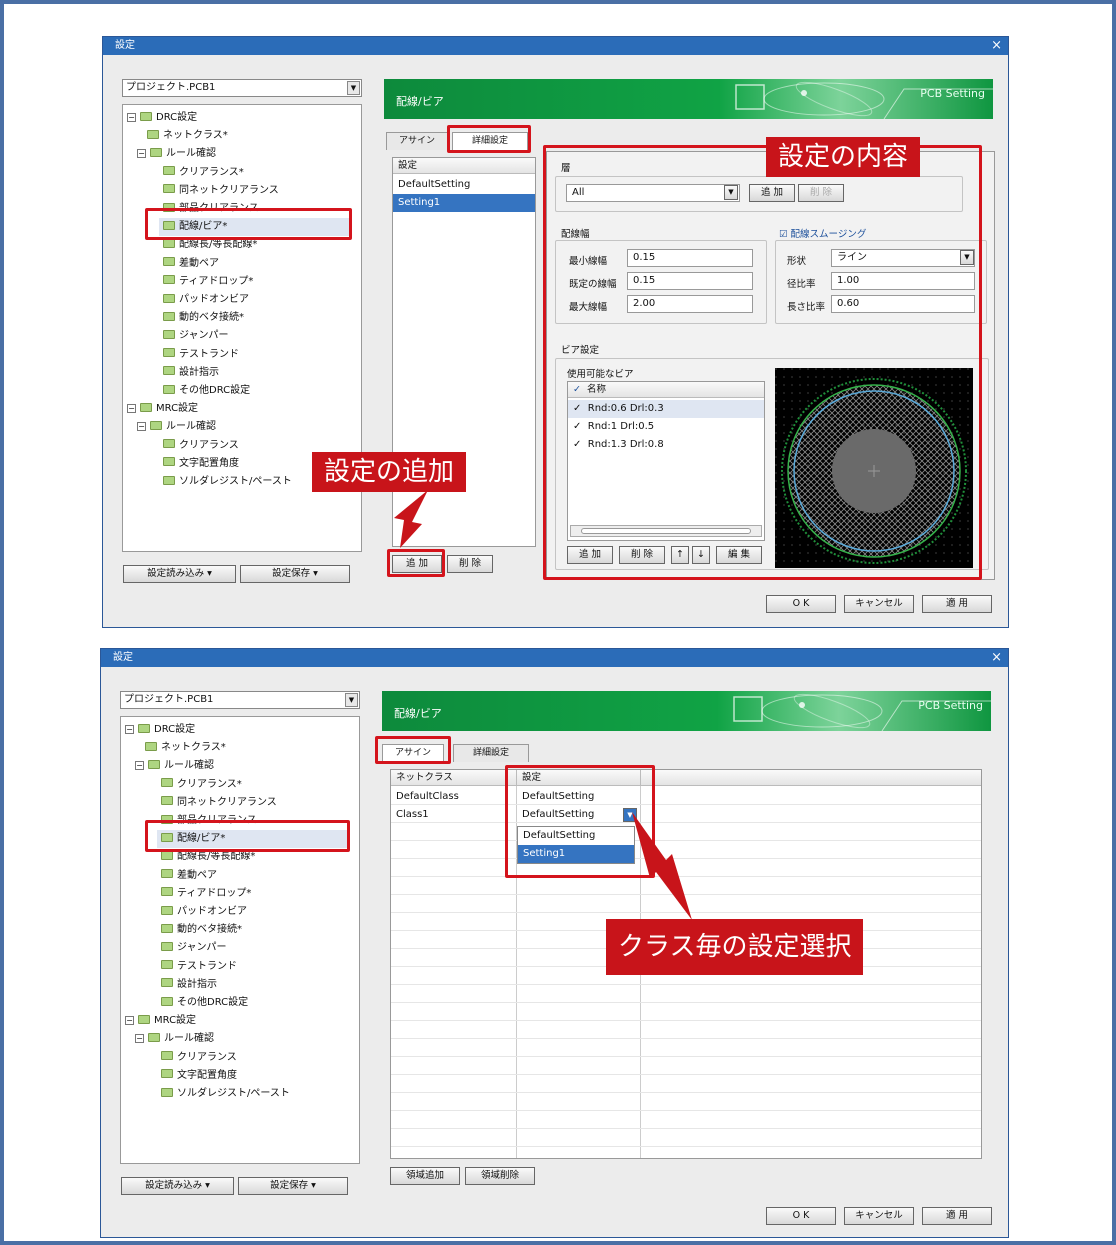 The height and width of the screenshot is (1245, 1116). What do you see at coordinates (453, 797) in the screenshot?
I see `table-row-netclass: DefaultClass` at bounding box center [453, 797].